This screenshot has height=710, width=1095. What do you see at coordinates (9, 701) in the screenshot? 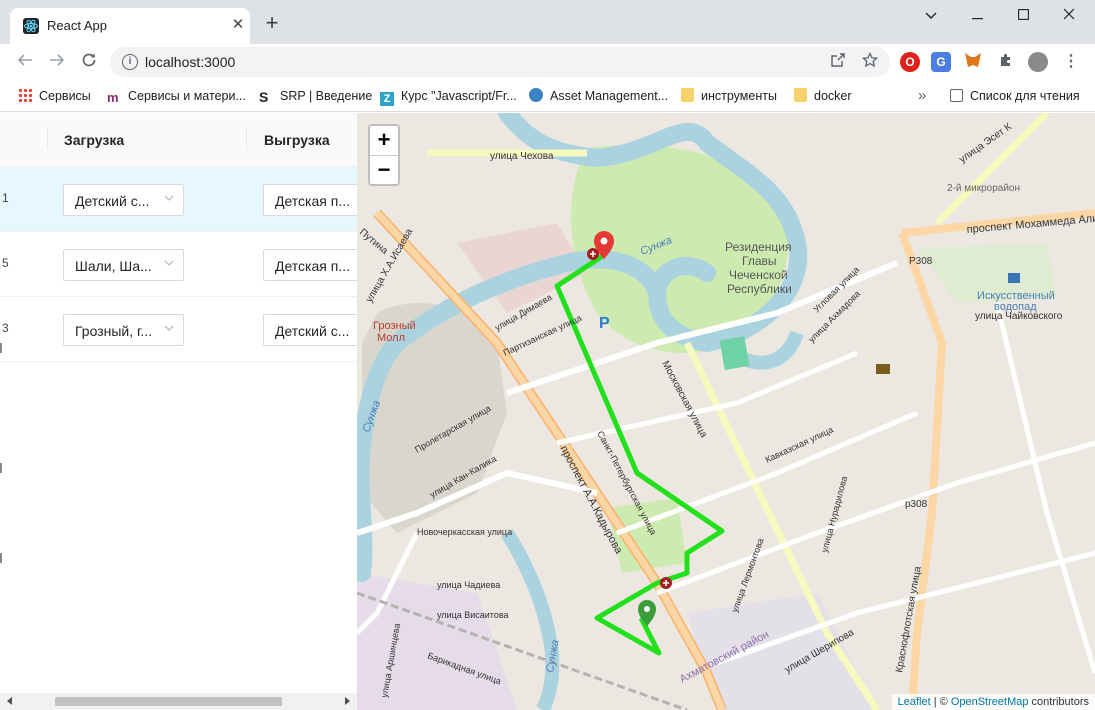
I see `scroll-left-arrow-icon` at bounding box center [9, 701].